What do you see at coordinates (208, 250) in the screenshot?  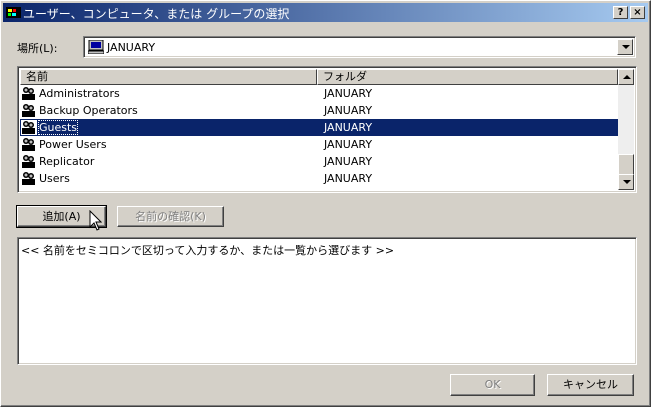 I see `names-hint-text: << 名前をセミコロンで区切って入力するか、または一覧から選びます >>` at bounding box center [208, 250].